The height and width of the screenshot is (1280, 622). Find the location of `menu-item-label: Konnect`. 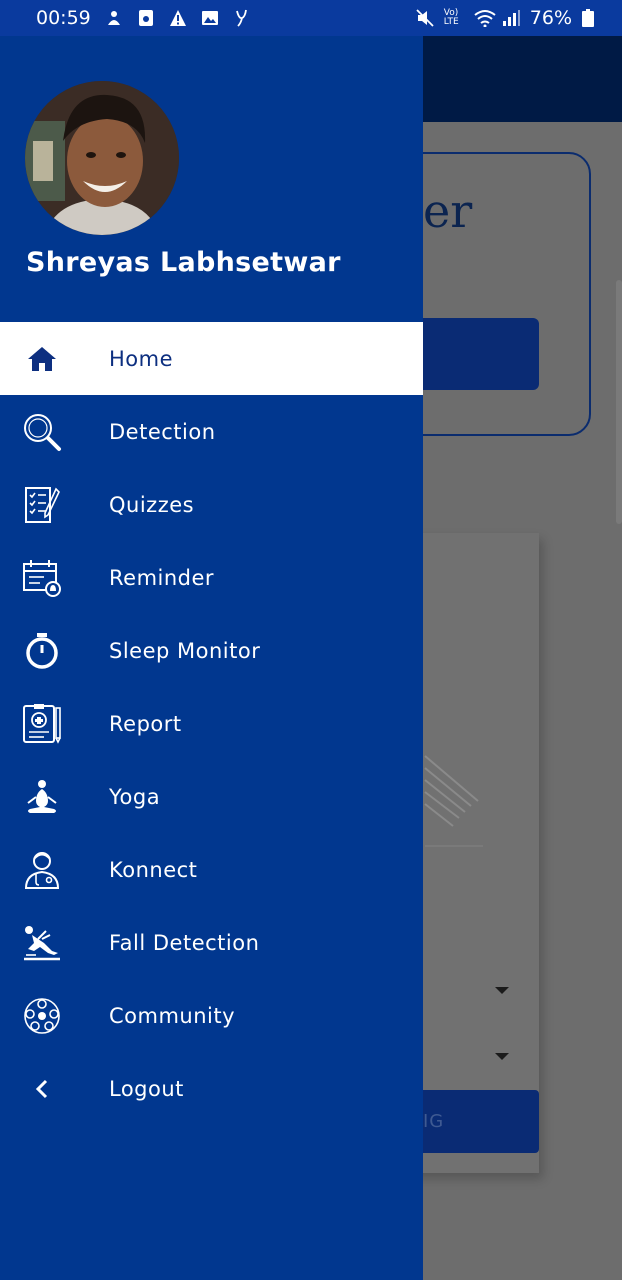

menu-item-label: Konnect is located at coordinates (153, 869).